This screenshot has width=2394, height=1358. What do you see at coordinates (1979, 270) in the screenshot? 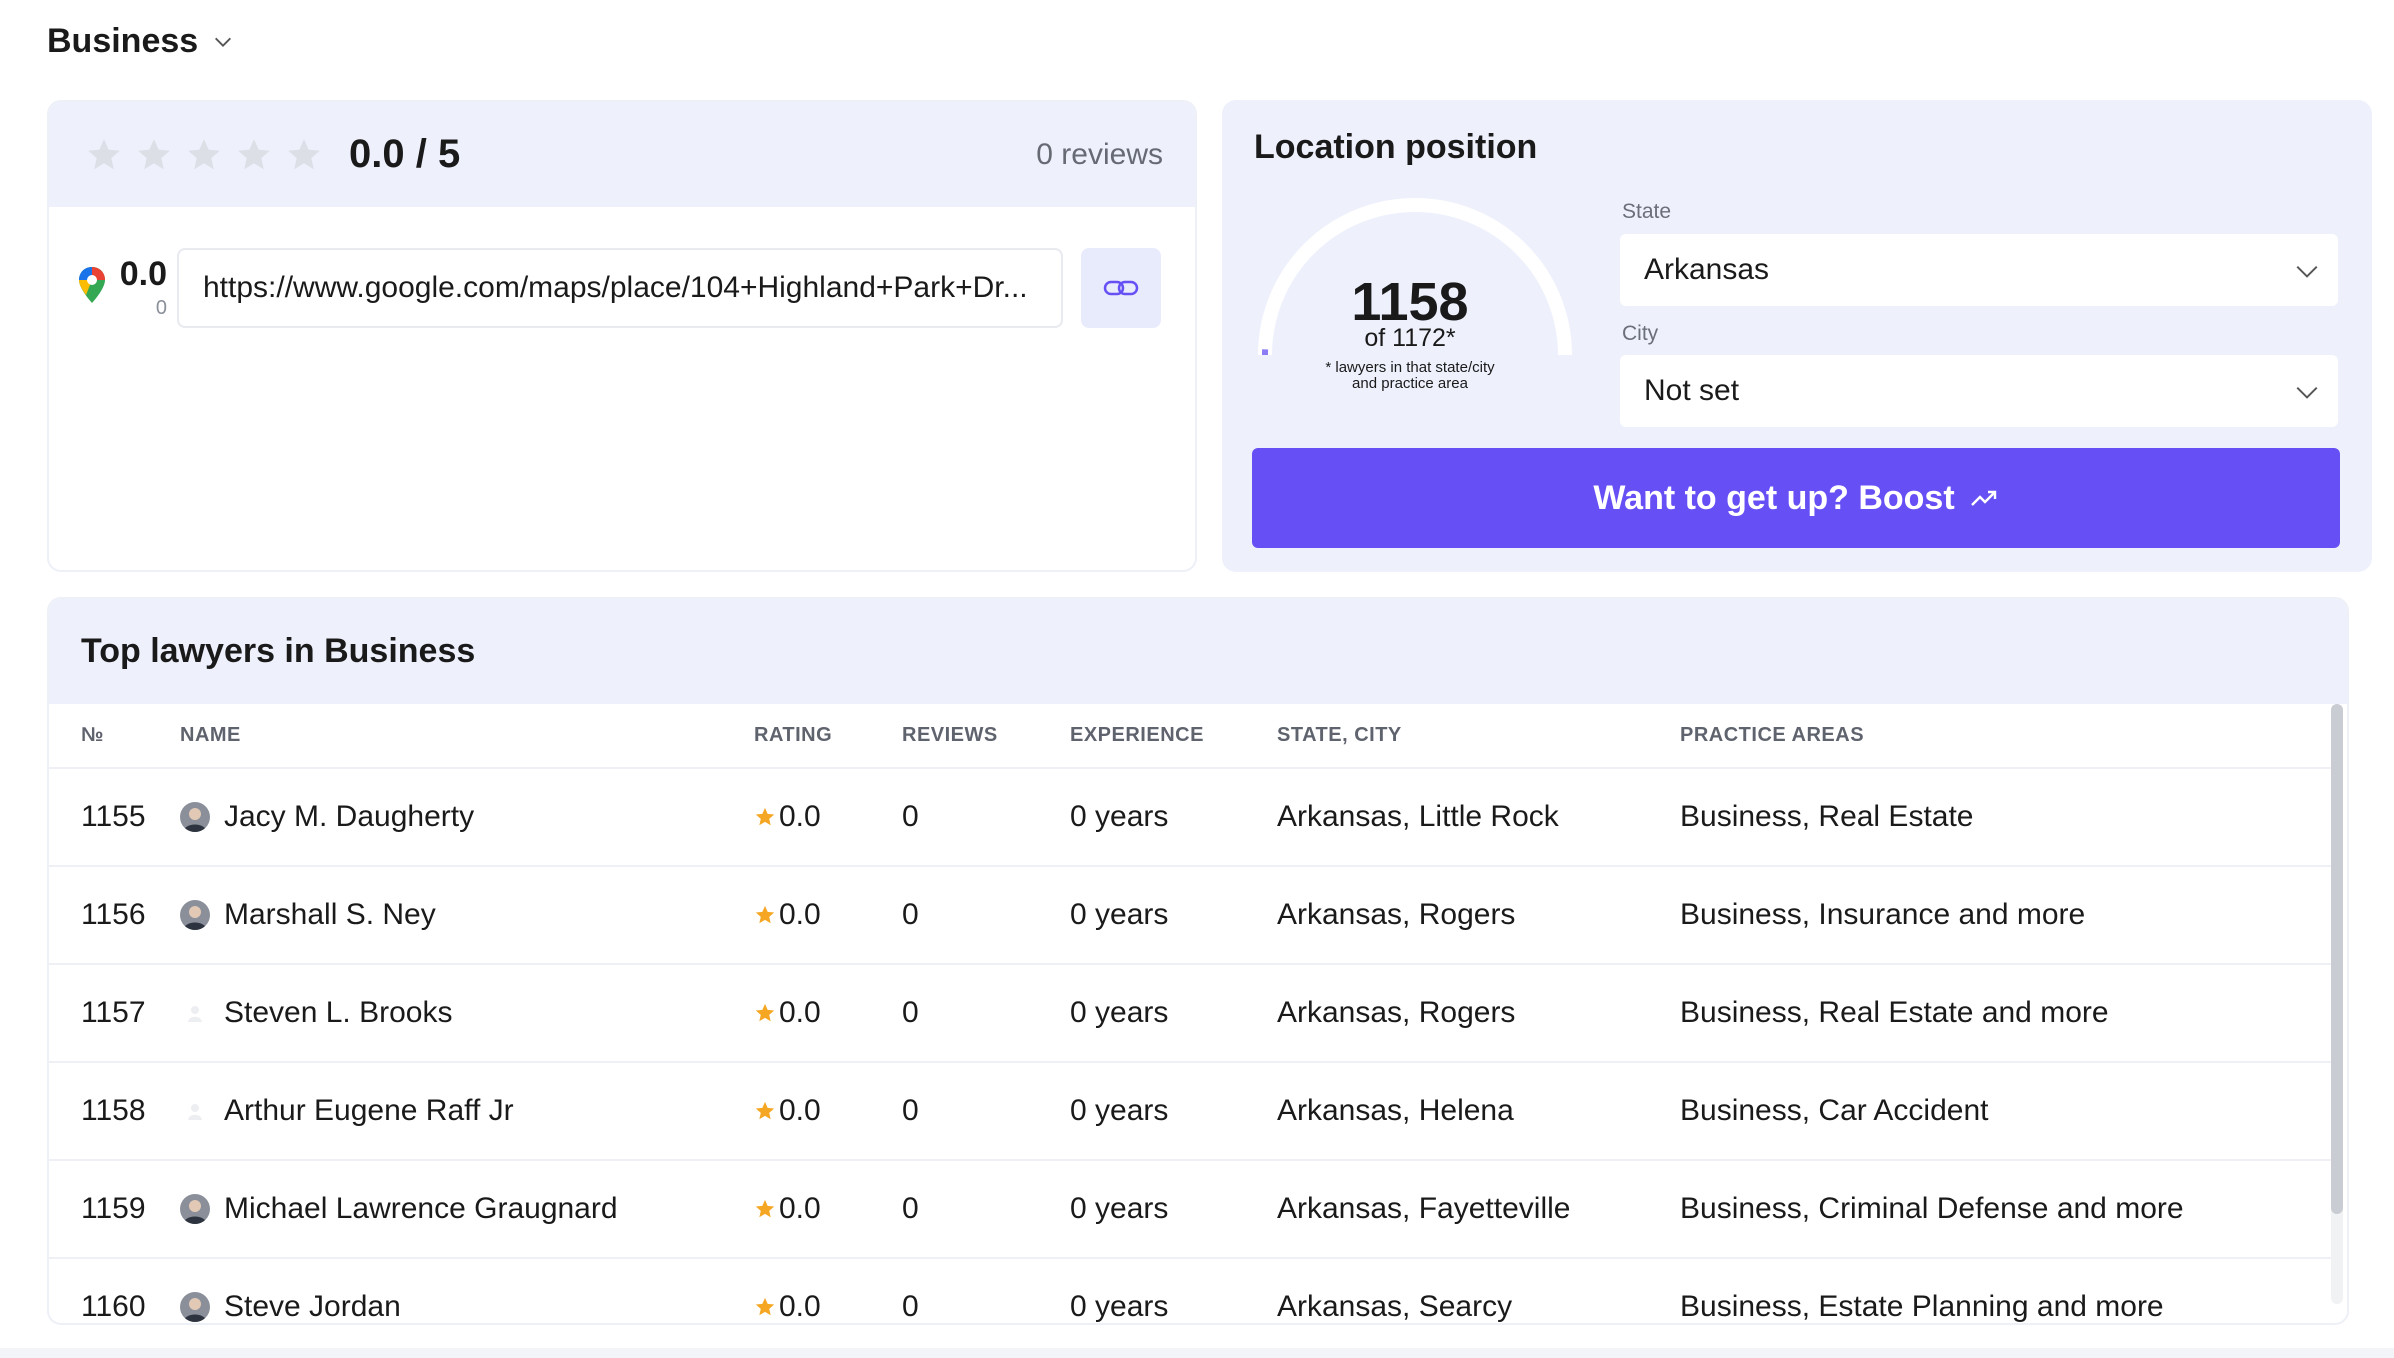
I see `state-select: Arkansas` at bounding box center [1979, 270].